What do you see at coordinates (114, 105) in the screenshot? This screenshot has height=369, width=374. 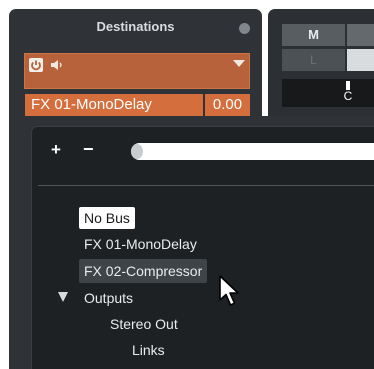 I see `send-destination-name: FX 01-MonoDelay` at bounding box center [114, 105].